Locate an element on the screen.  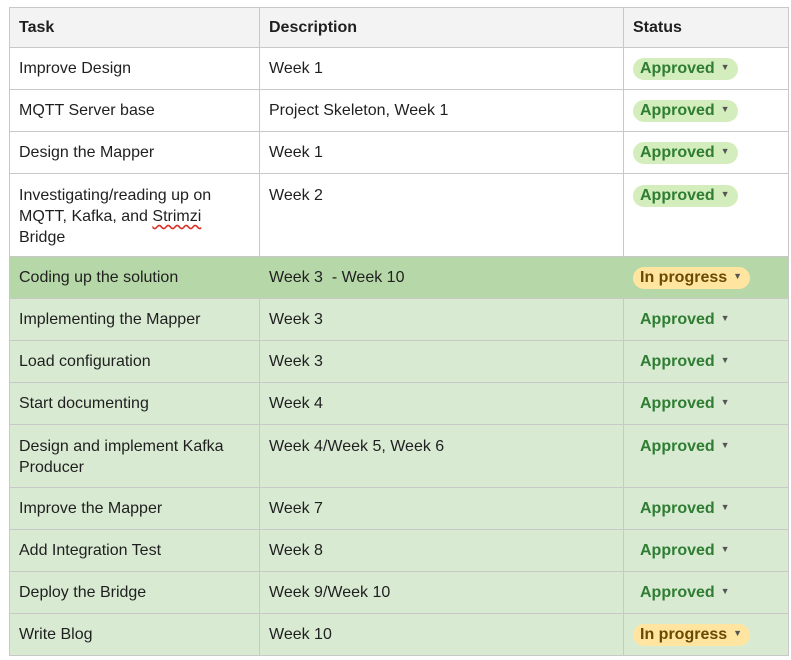
description-cell: Week 3 - Week 10 is located at coordinates (441, 277).